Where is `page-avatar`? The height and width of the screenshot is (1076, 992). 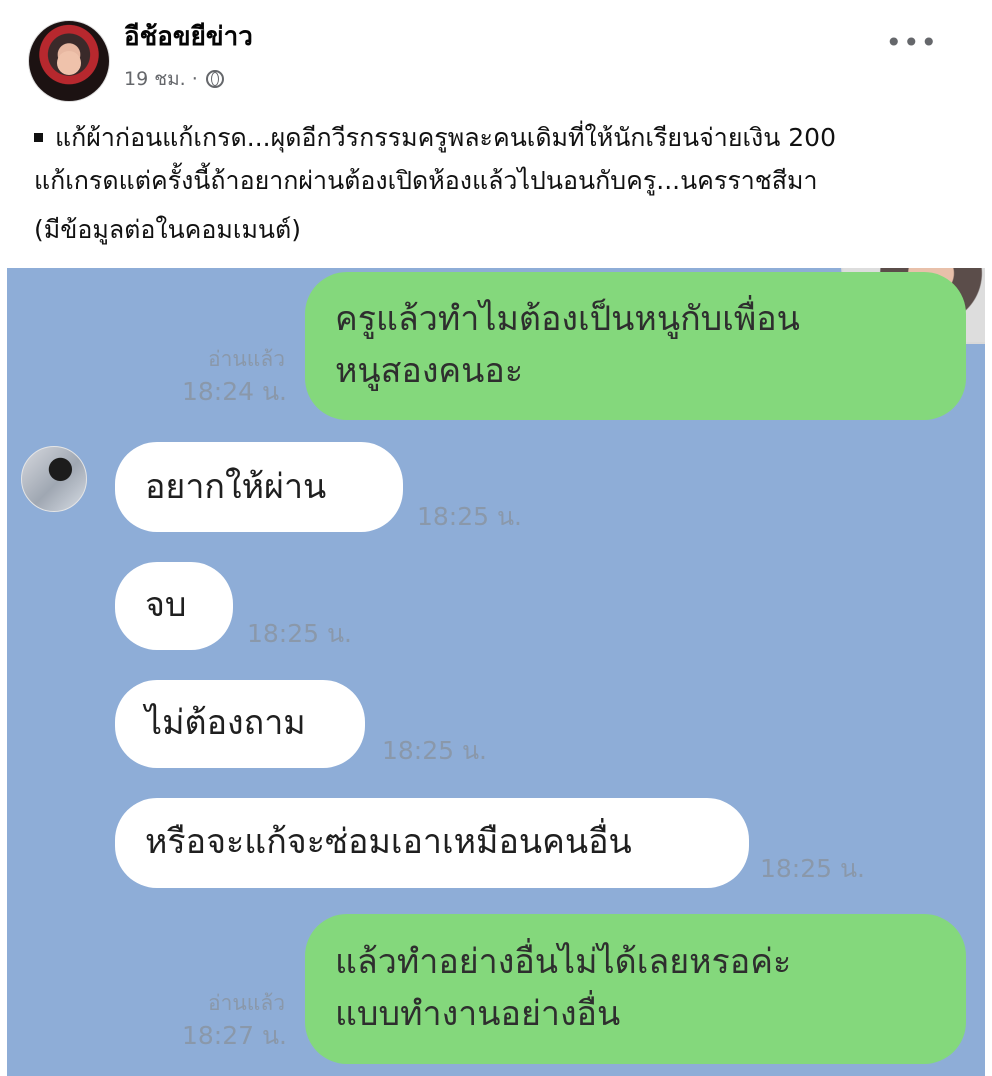 page-avatar is located at coordinates (69, 61).